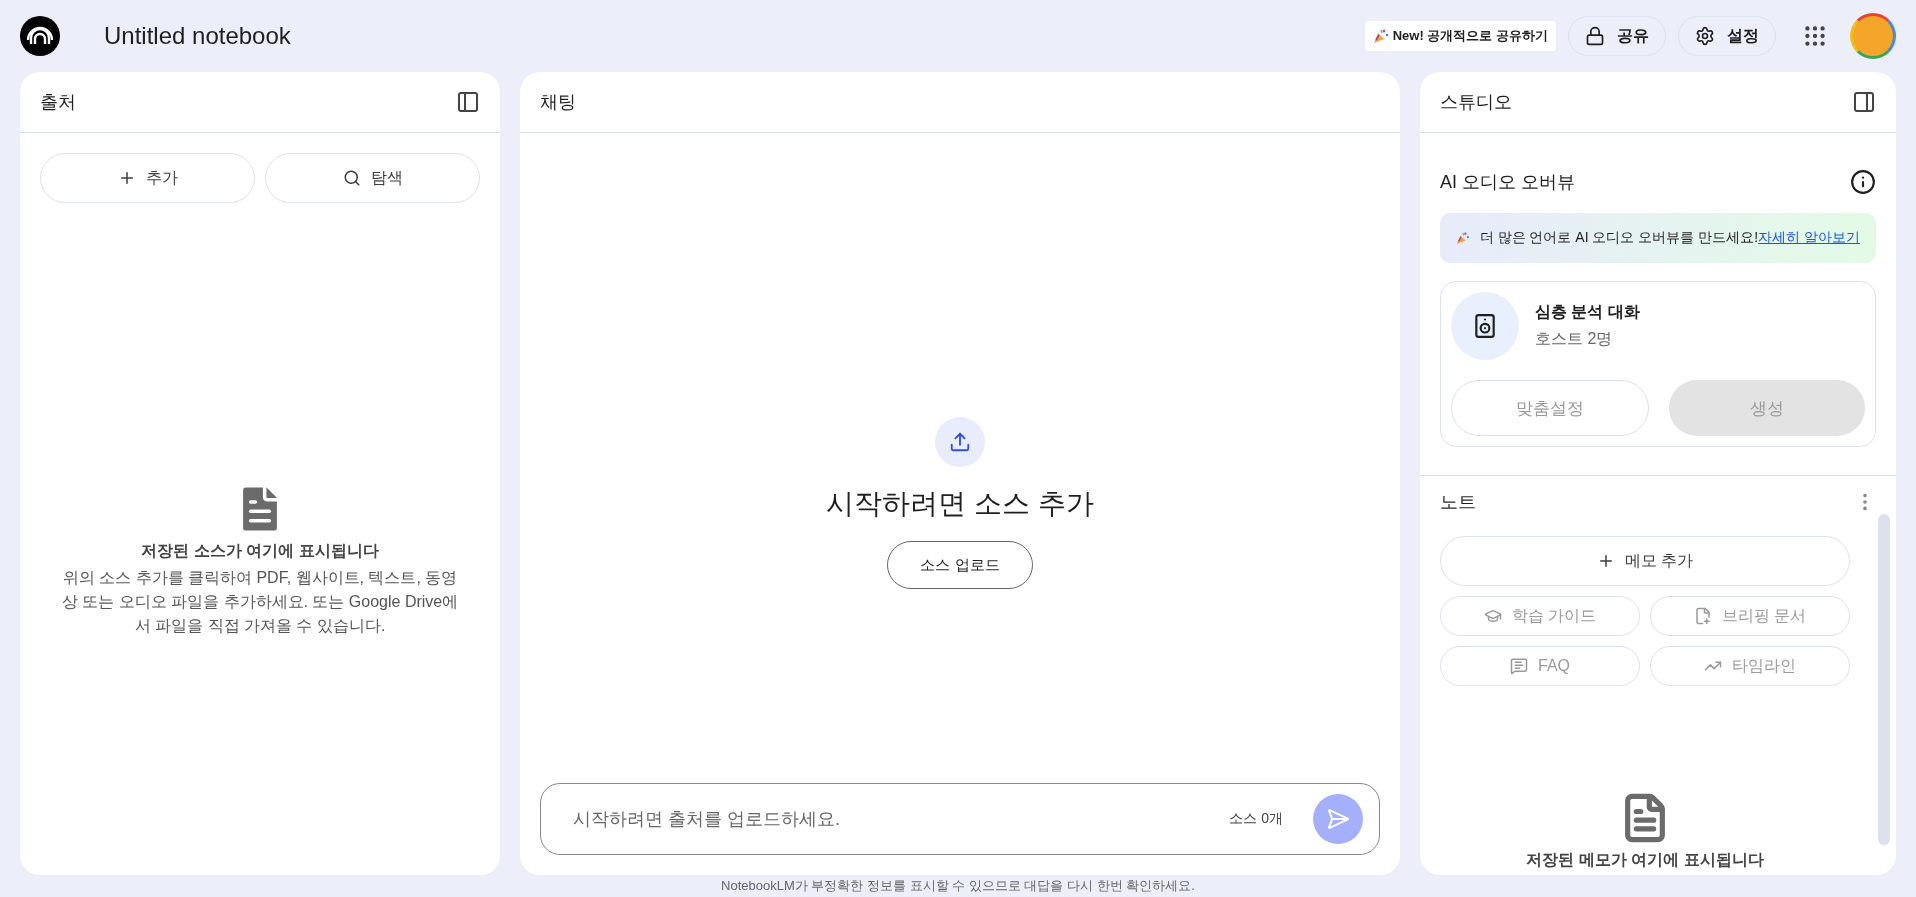 The height and width of the screenshot is (897, 1916). What do you see at coordinates (960, 504) in the screenshot?
I see `empty-heading: 시작하려면 소스 추가` at bounding box center [960, 504].